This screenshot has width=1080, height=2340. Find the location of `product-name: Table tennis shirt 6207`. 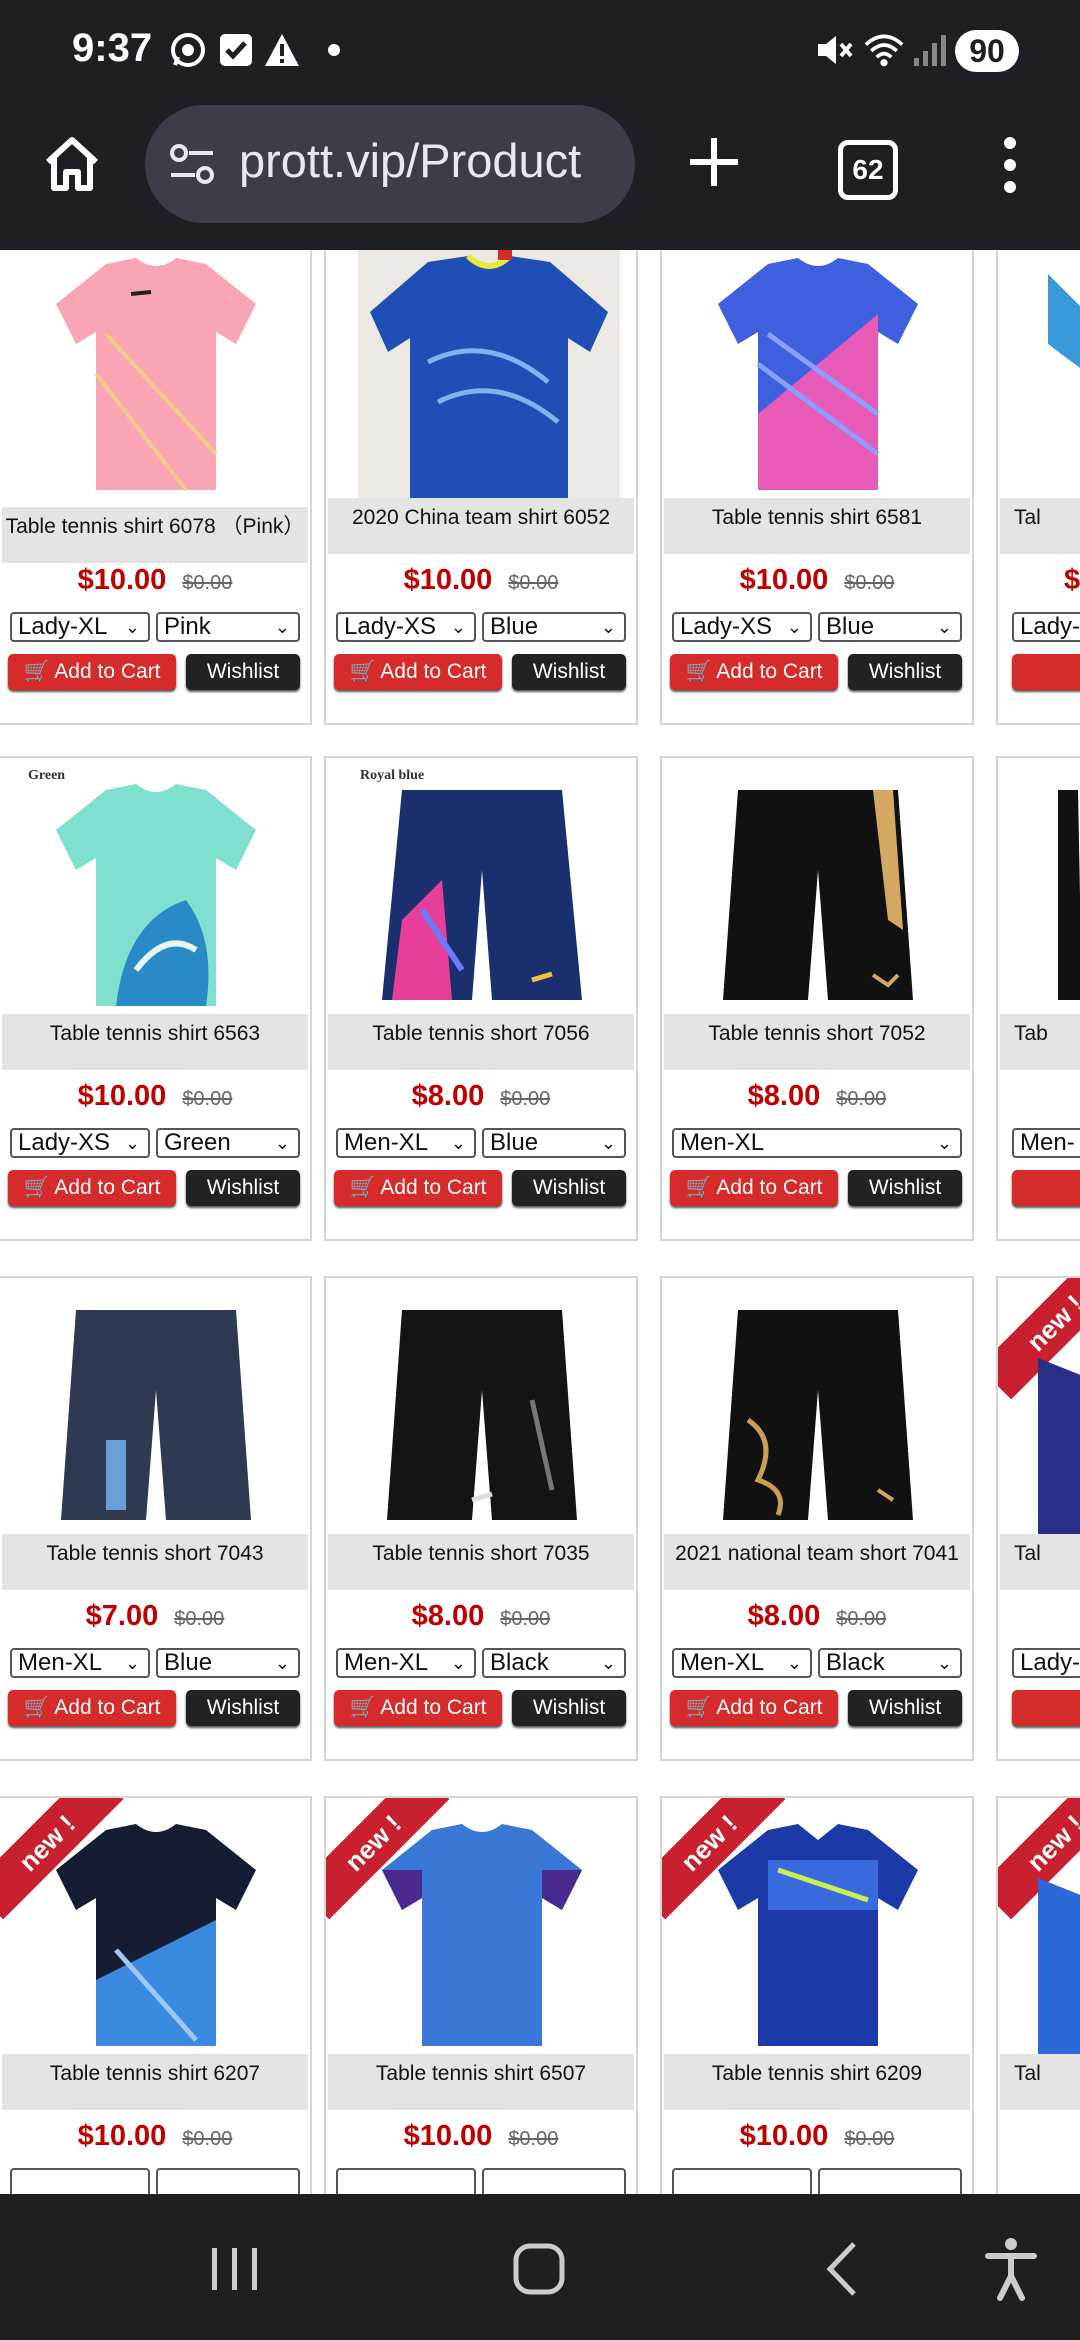

product-name: Table tennis shirt 6207 is located at coordinates (155, 2082).